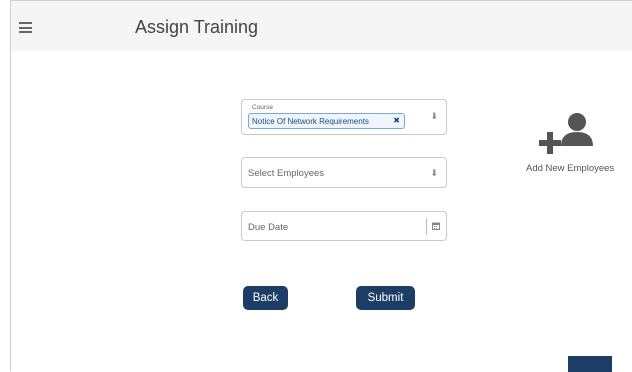 This screenshot has width=632, height=372. Describe the element at coordinates (590, 364) in the screenshot. I see `corner-button` at that location.